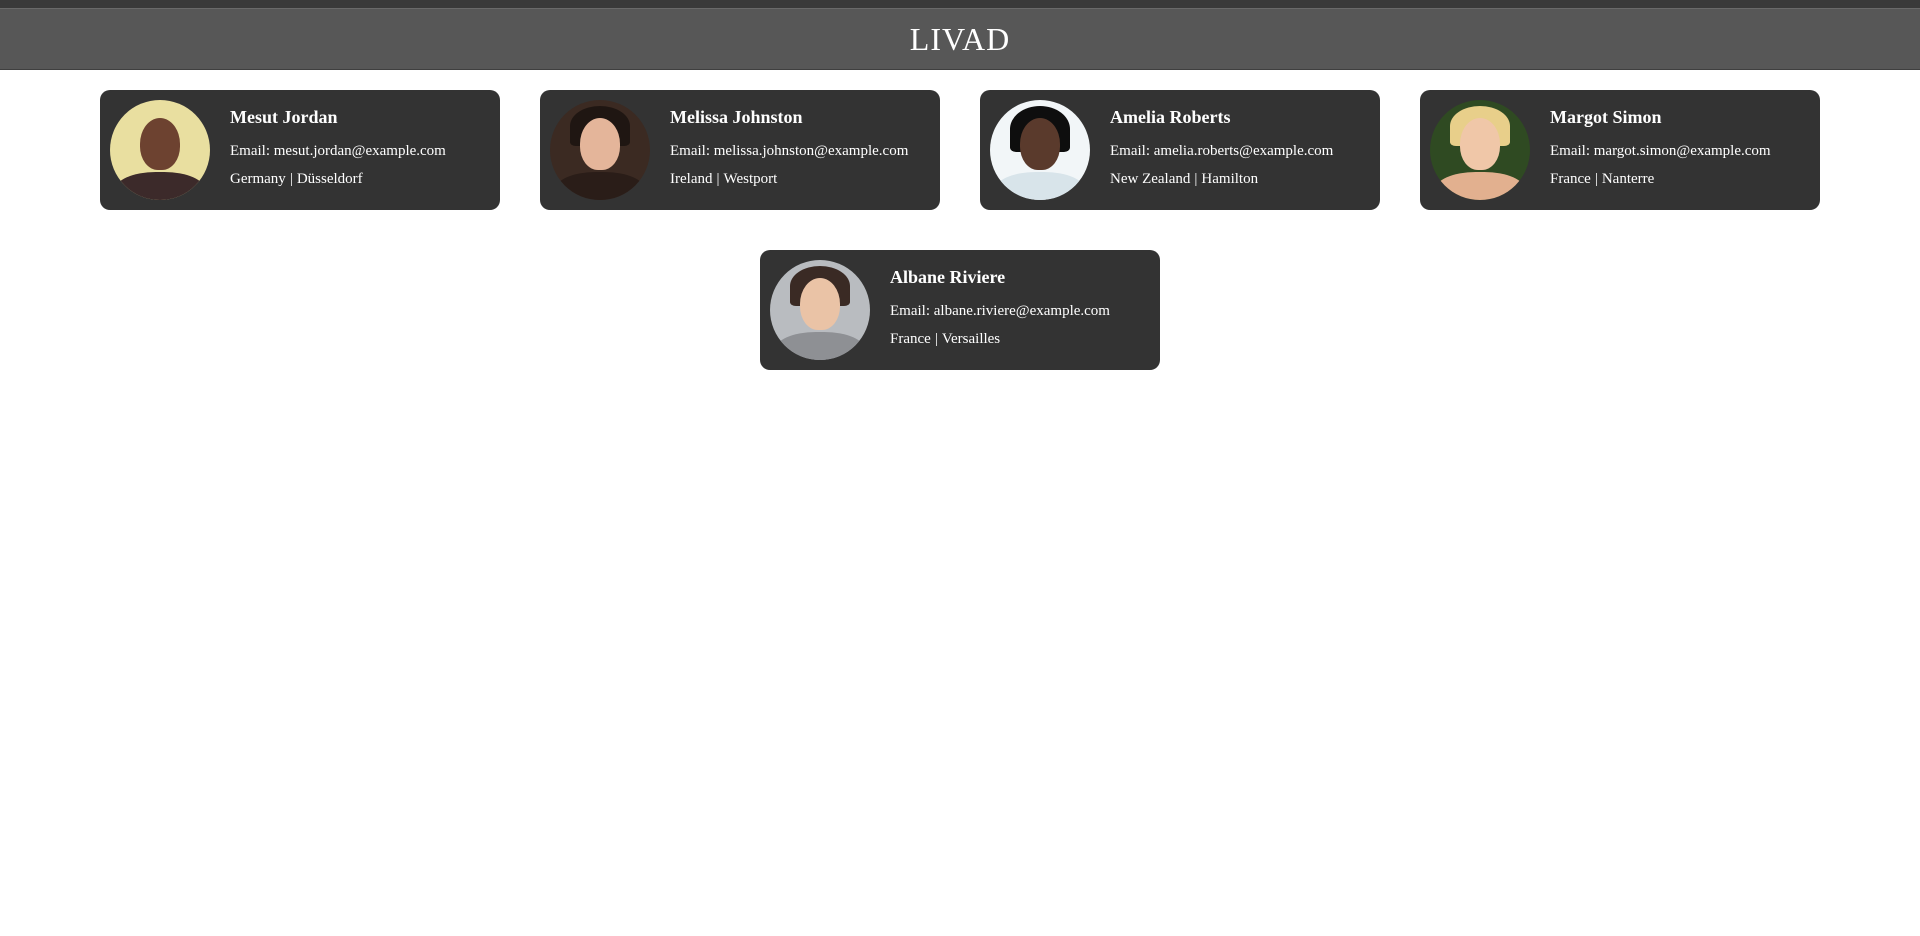  Describe the element at coordinates (750, 179) in the screenshot. I see `user-city: Westport` at that location.